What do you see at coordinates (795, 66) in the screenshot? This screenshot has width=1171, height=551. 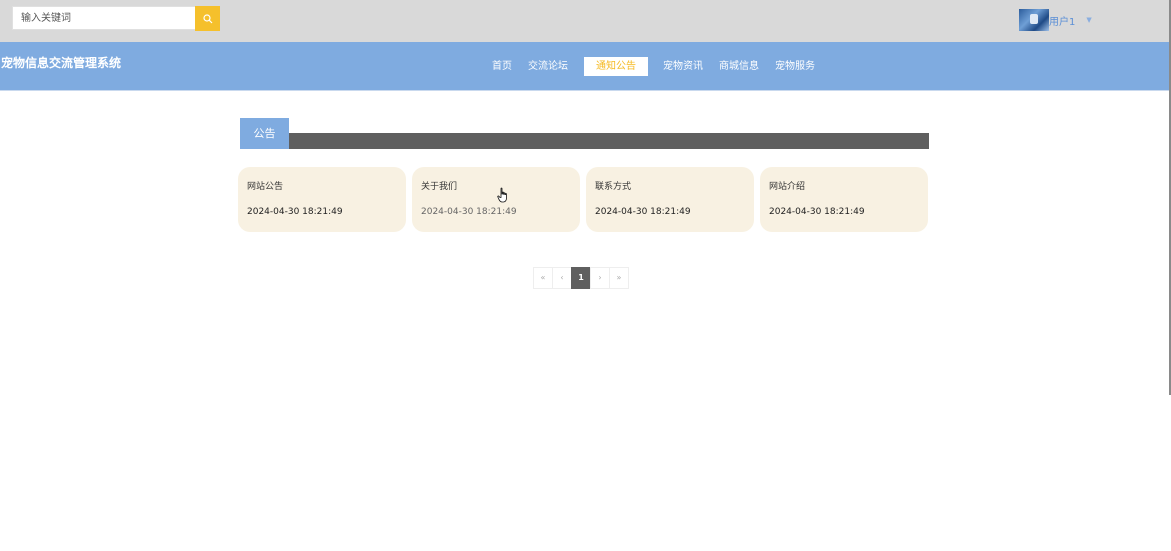 I see `nav-item-pet-service: 宠物服务` at bounding box center [795, 66].